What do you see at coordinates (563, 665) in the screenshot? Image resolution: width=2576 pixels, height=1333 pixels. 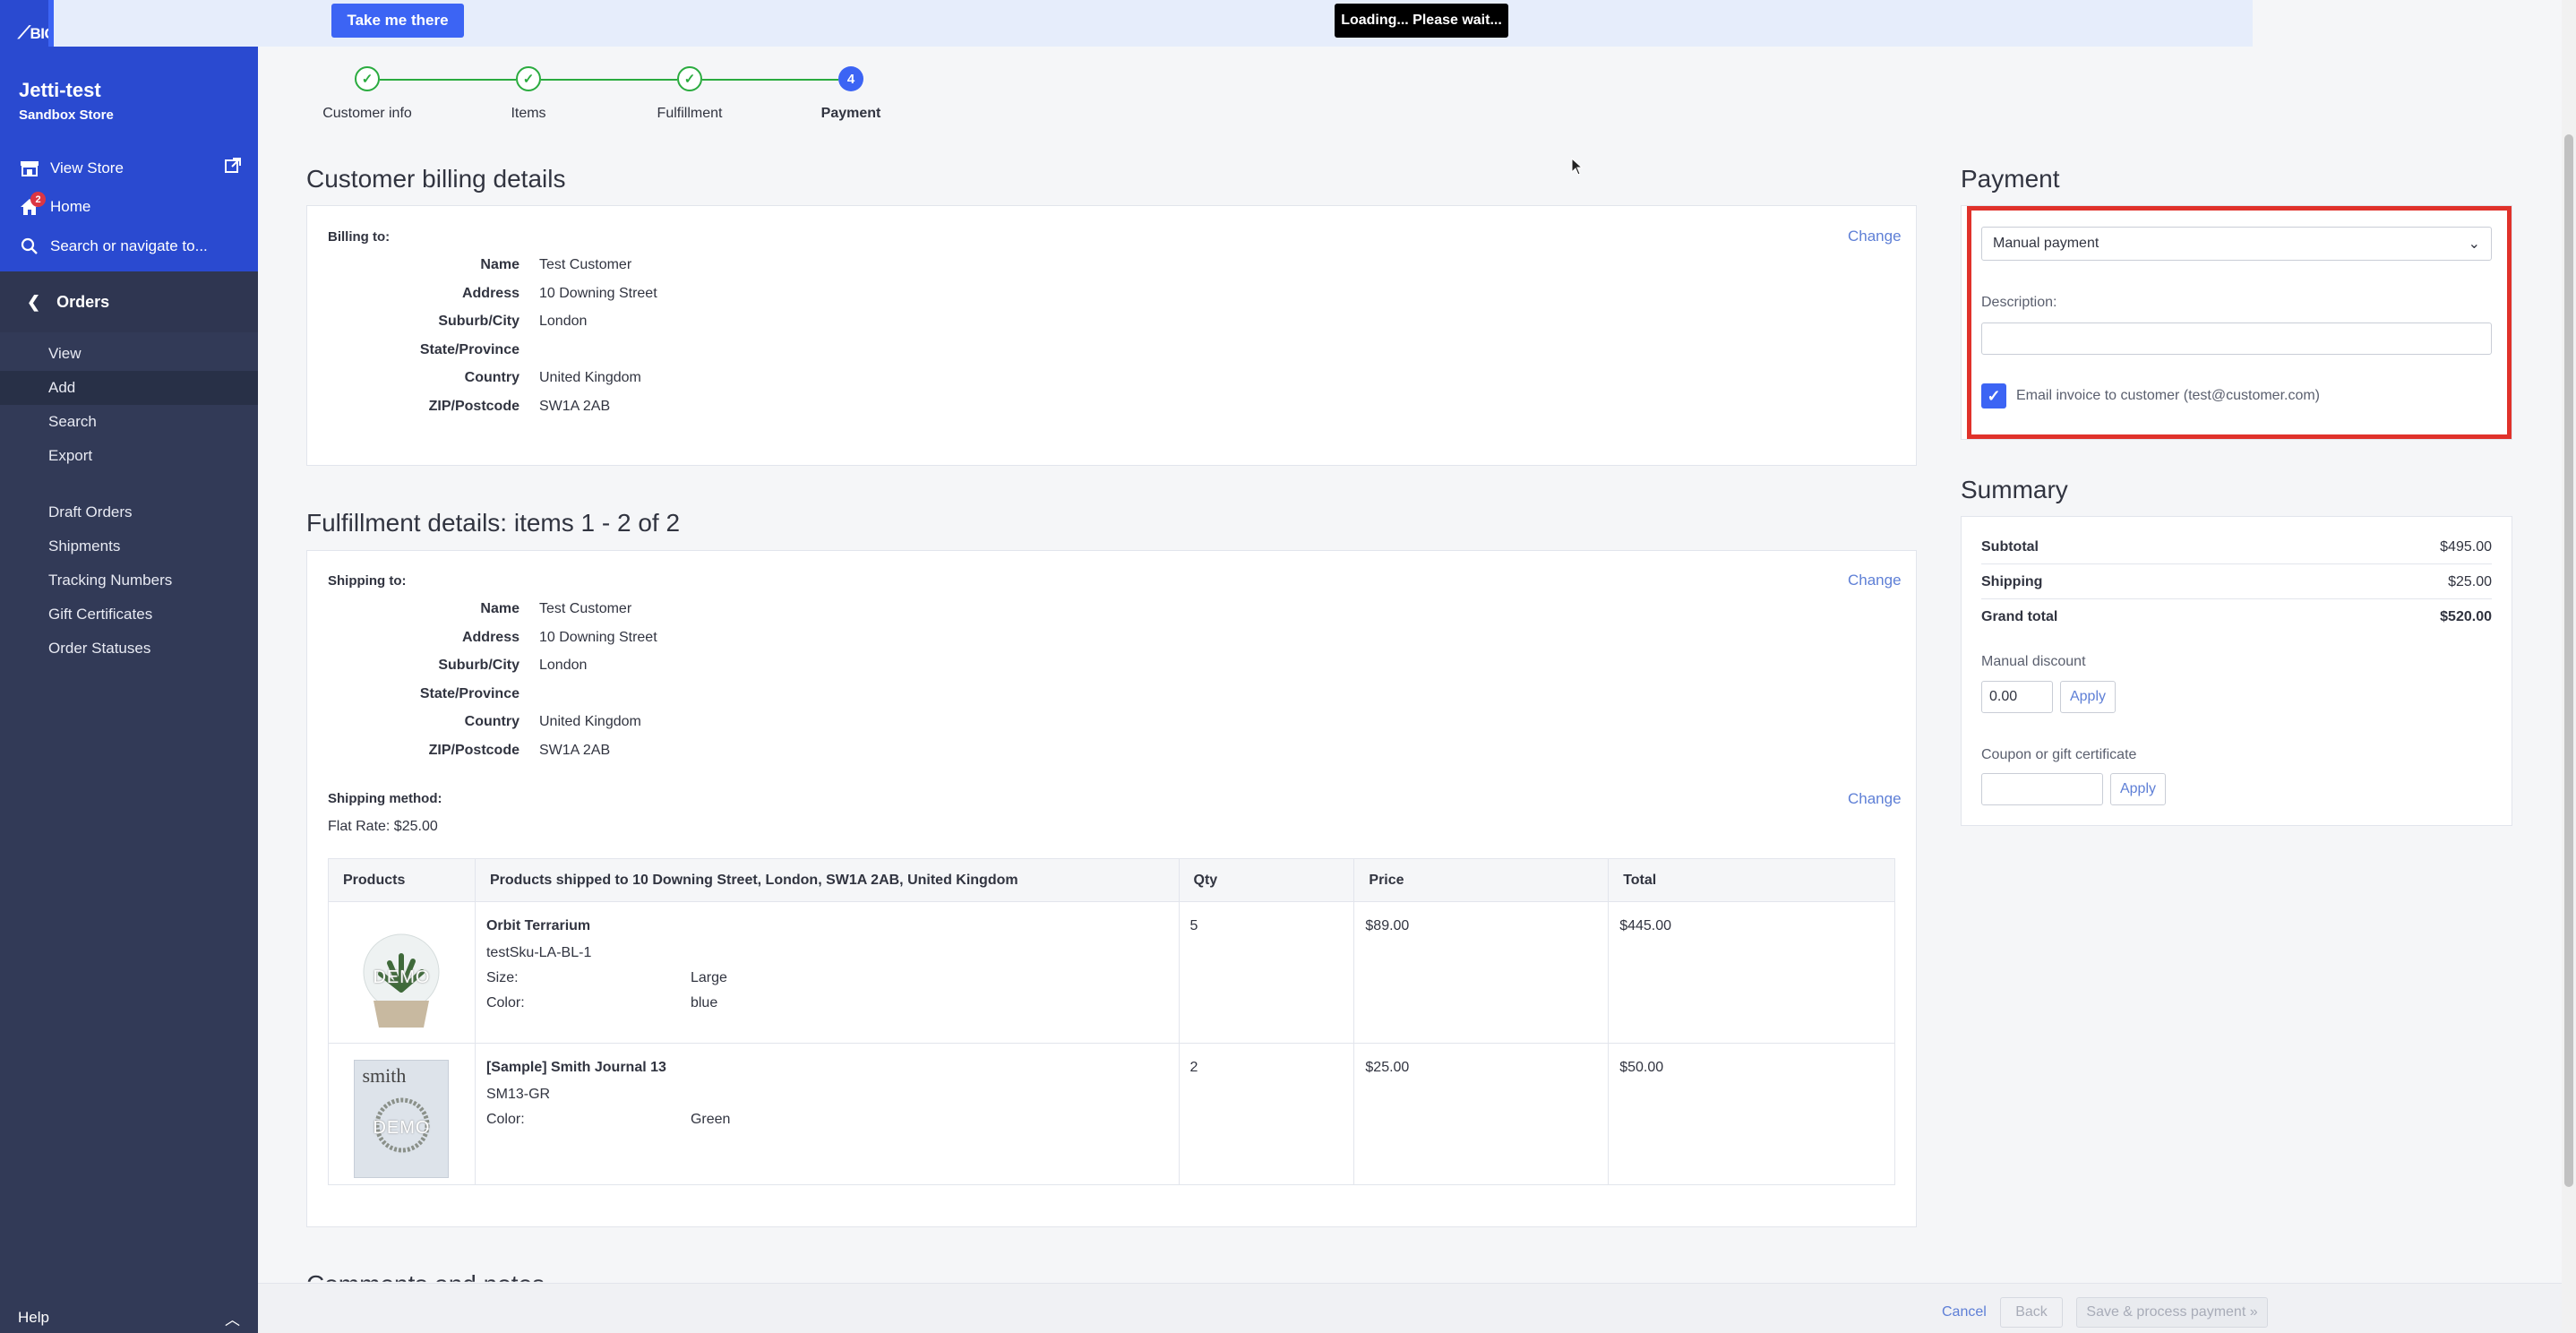 I see `field-value: London` at bounding box center [563, 665].